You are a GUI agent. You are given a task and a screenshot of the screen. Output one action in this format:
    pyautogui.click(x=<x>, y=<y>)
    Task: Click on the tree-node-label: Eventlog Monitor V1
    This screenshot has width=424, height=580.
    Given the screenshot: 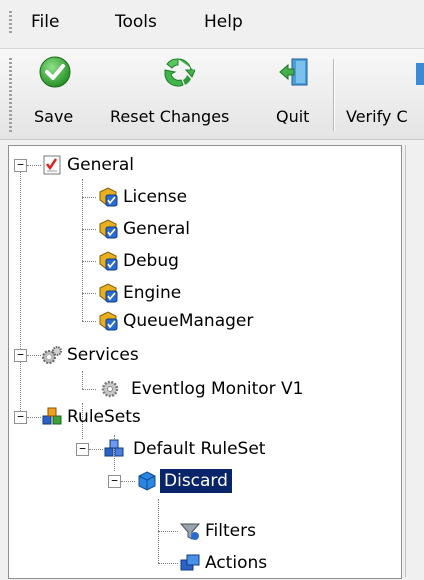 What is the action you would take?
    pyautogui.click(x=217, y=389)
    